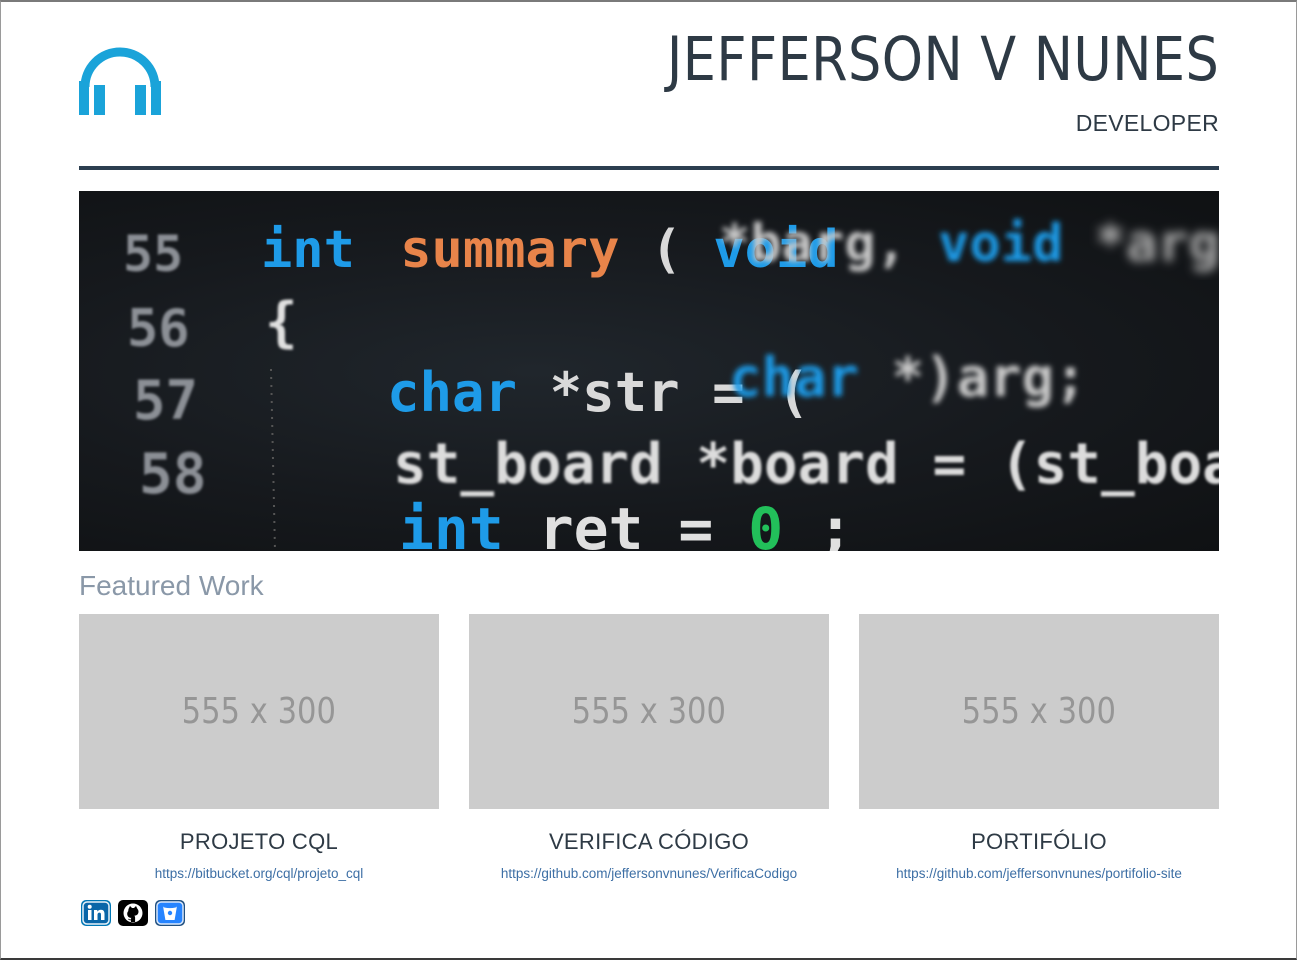  I want to click on line-number: 58, so click(172, 474).